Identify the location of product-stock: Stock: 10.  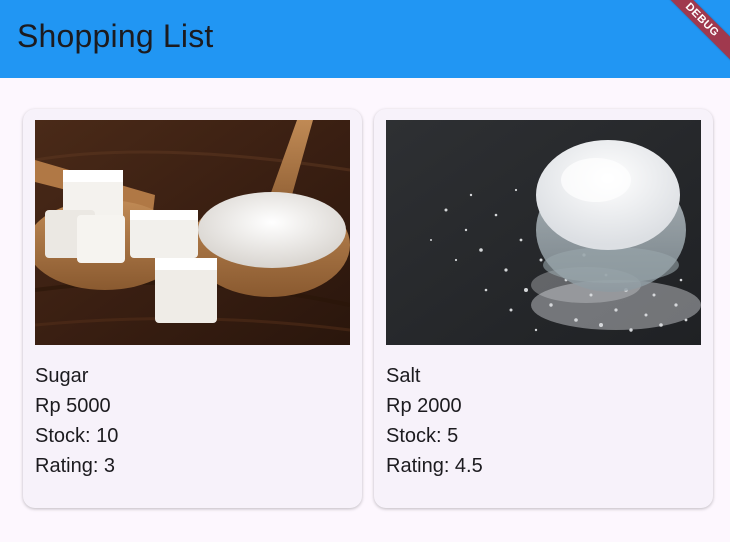
(77, 436).